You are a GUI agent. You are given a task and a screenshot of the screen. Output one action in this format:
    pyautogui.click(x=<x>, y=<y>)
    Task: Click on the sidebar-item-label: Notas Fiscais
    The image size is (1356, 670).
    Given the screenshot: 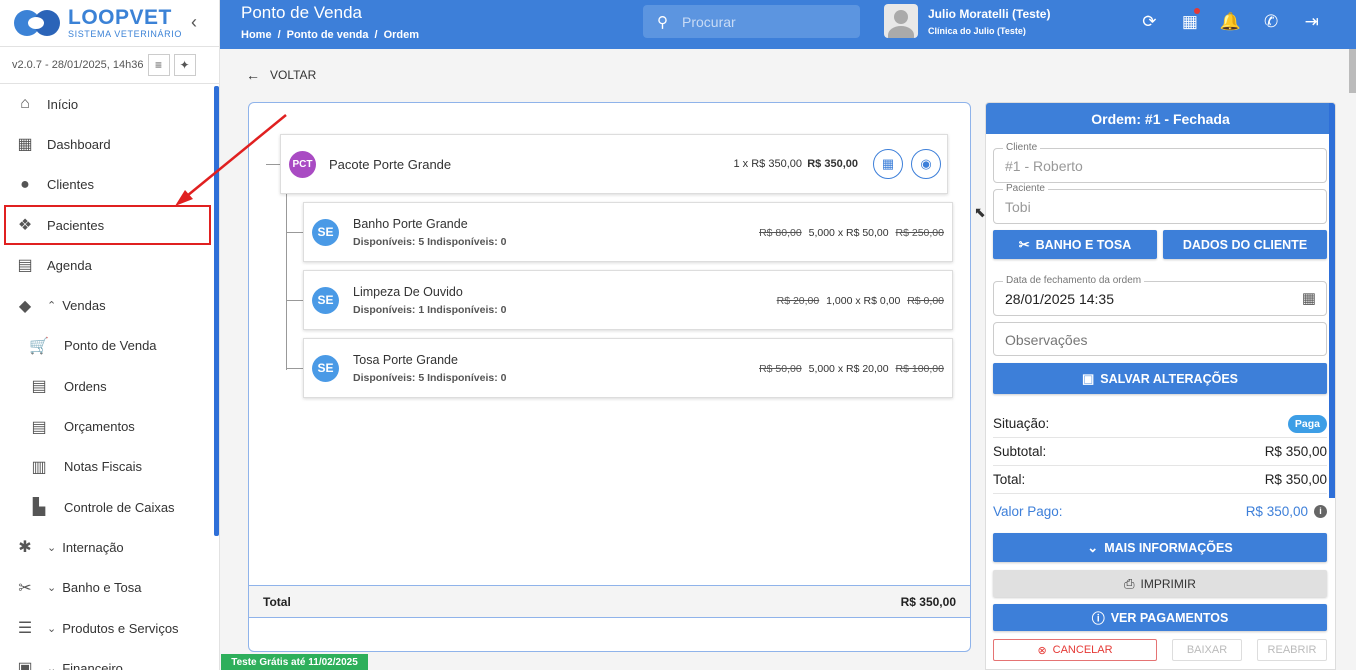 What is the action you would take?
    pyautogui.click(x=103, y=467)
    